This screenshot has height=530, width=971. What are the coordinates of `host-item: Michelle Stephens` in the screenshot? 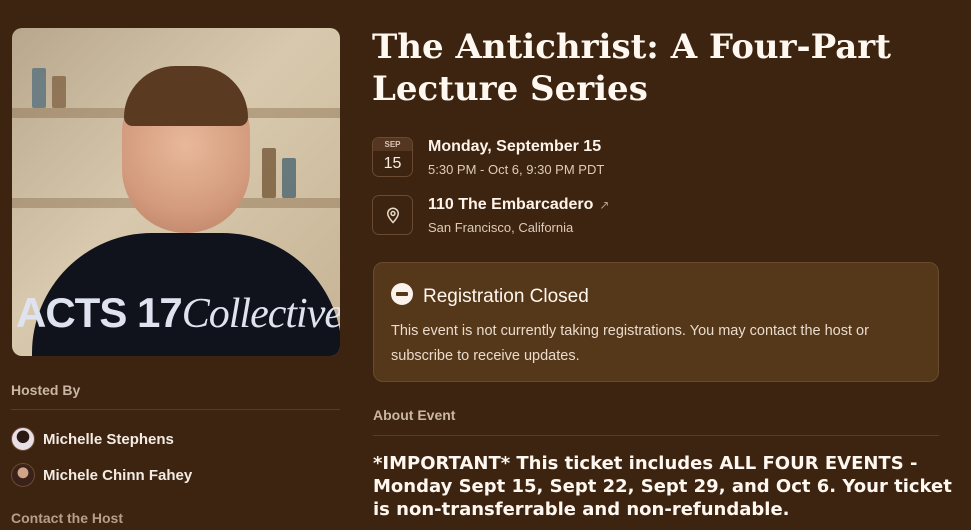 It's located at (92, 439).